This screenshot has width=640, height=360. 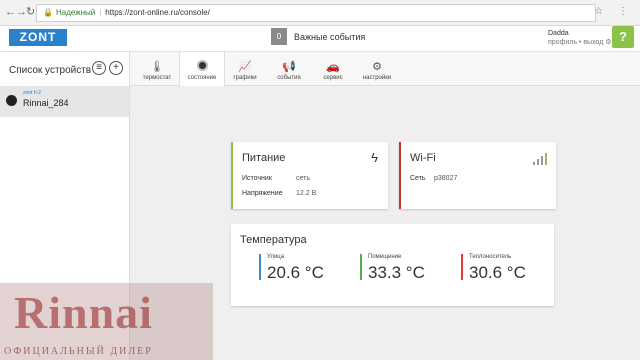 I want to click on wifi-network-label: Сеть, so click(x=418, y=178).